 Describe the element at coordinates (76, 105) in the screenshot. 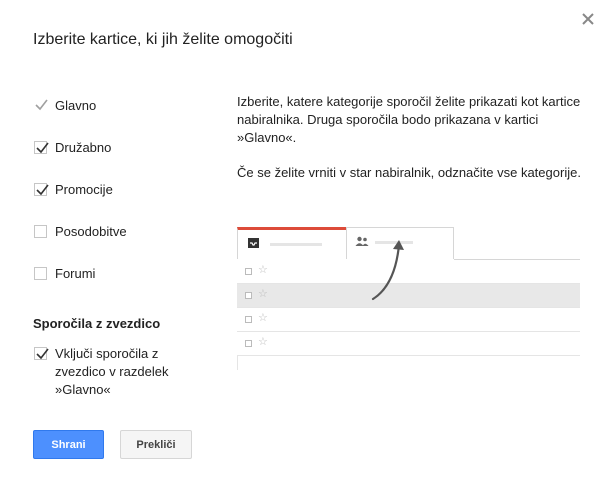

I see `category-label: Glavno` at that location.